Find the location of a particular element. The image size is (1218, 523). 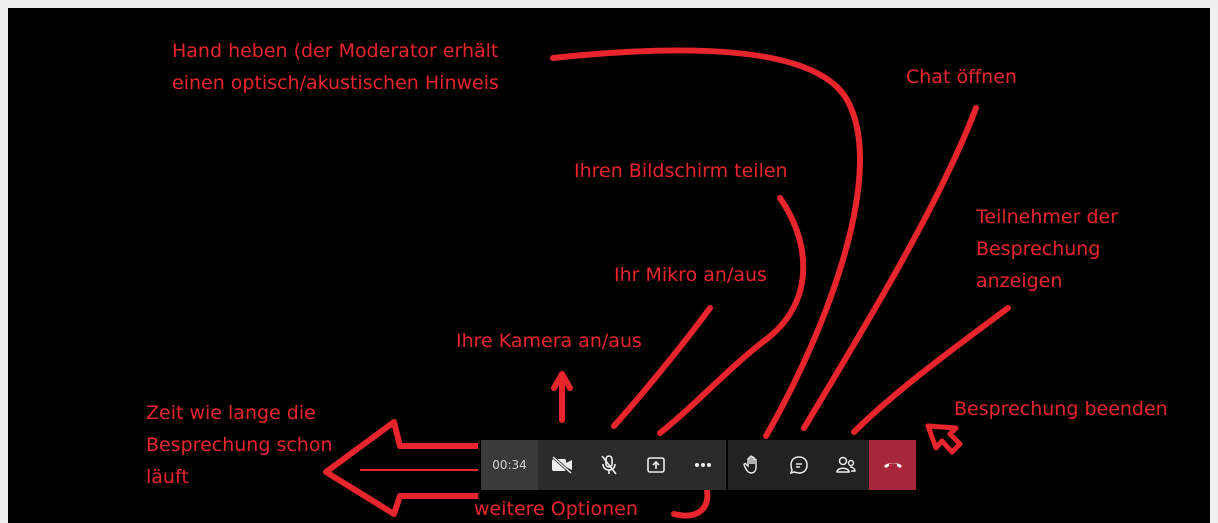

arrow-timer is located at coordinates (400, 468).